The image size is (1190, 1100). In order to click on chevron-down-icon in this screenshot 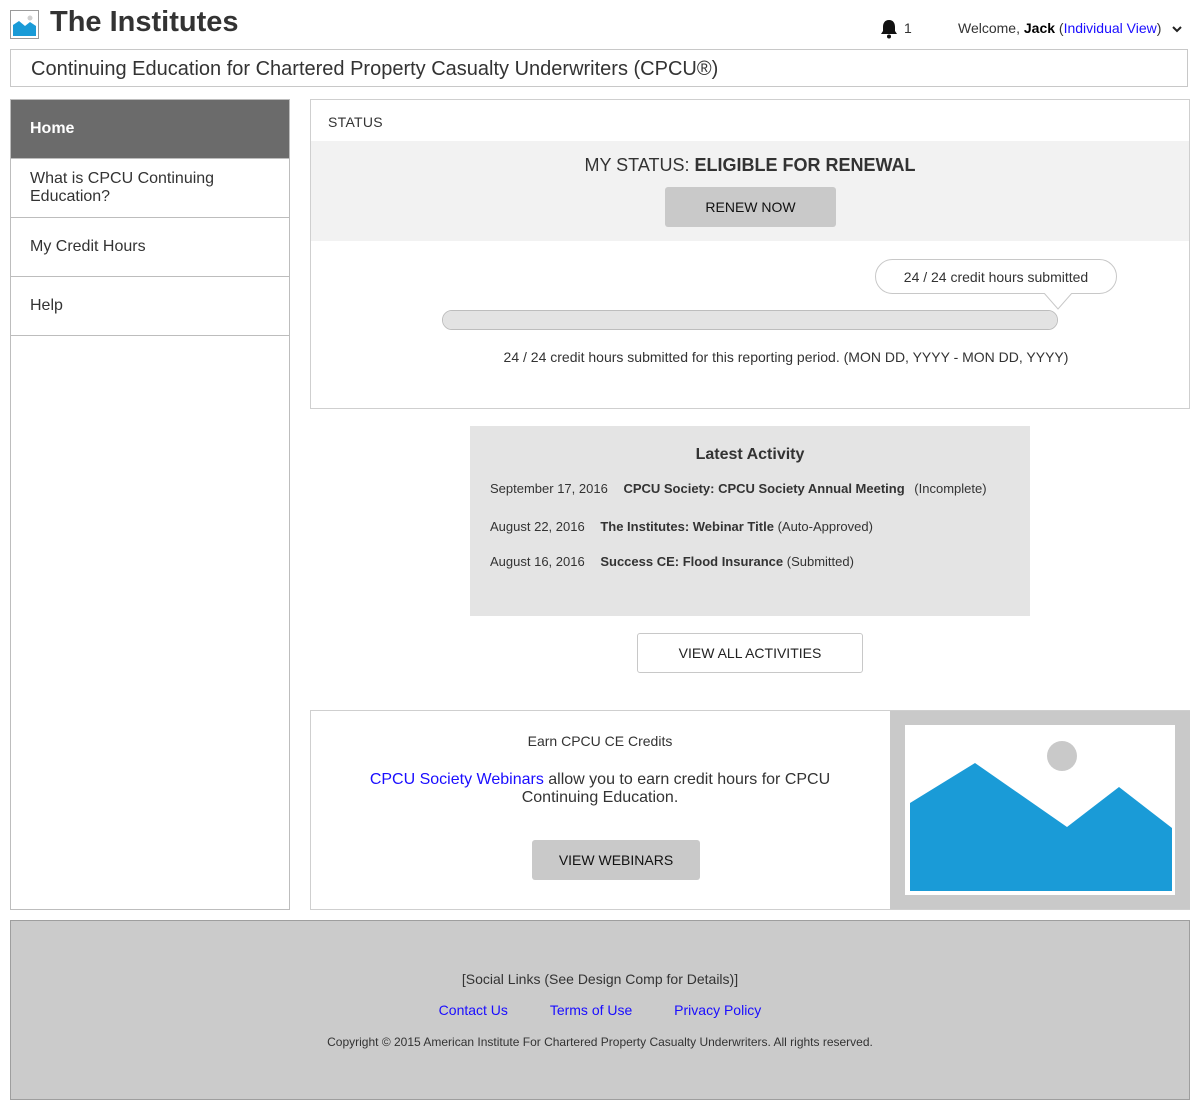, I will do `click(1177, 29)`.